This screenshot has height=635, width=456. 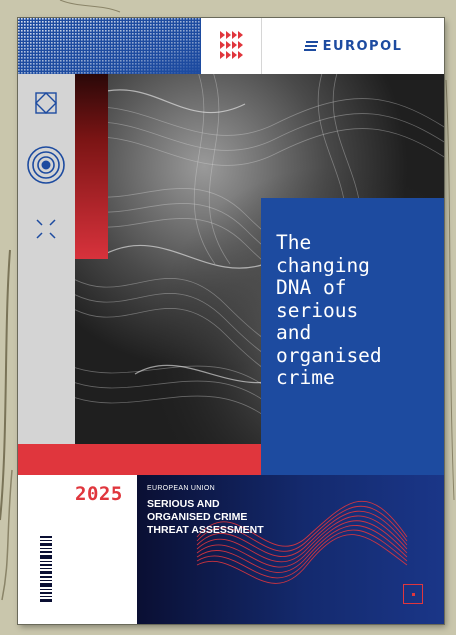 I want to click on title-line: changing, so click(x=323, y=265).